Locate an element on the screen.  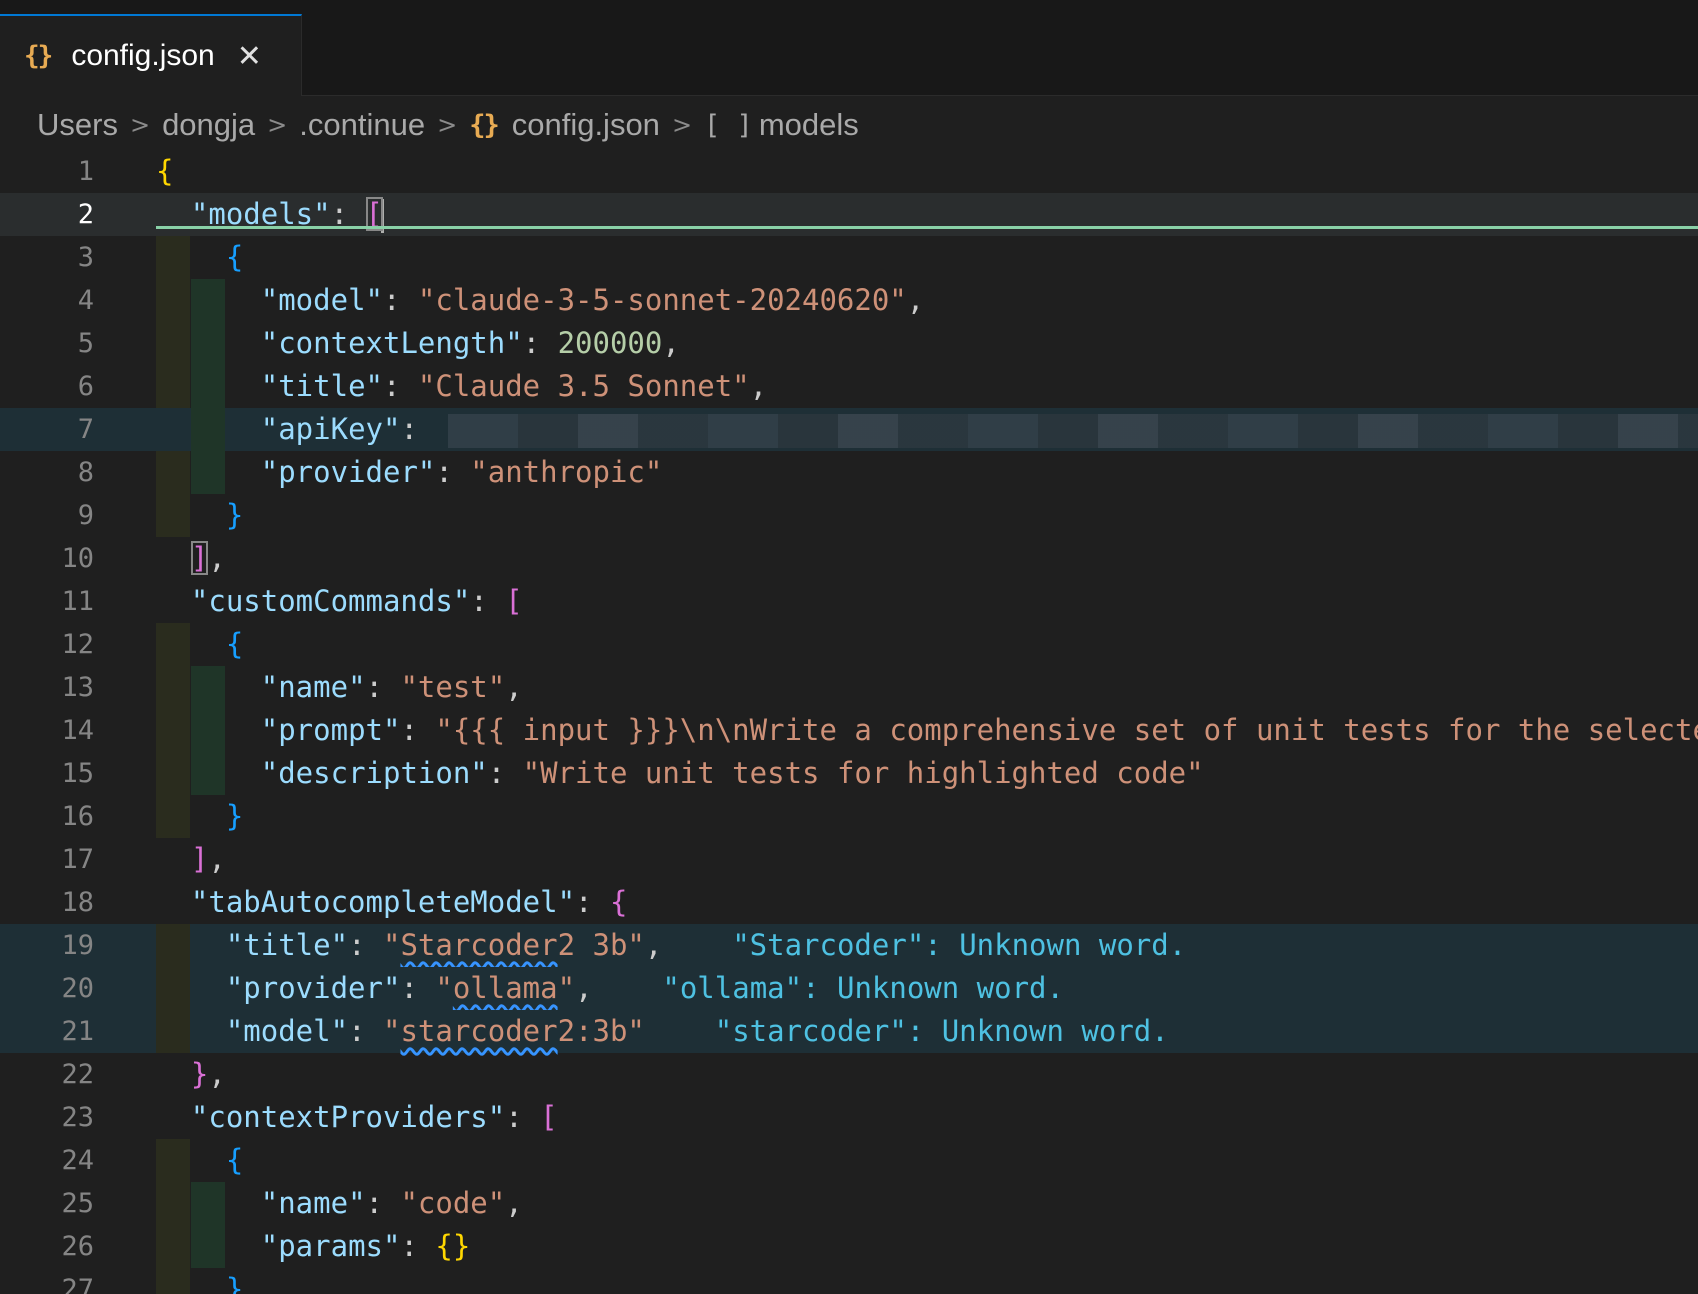
code-line: 12 { is located at coordinates (849, 644).